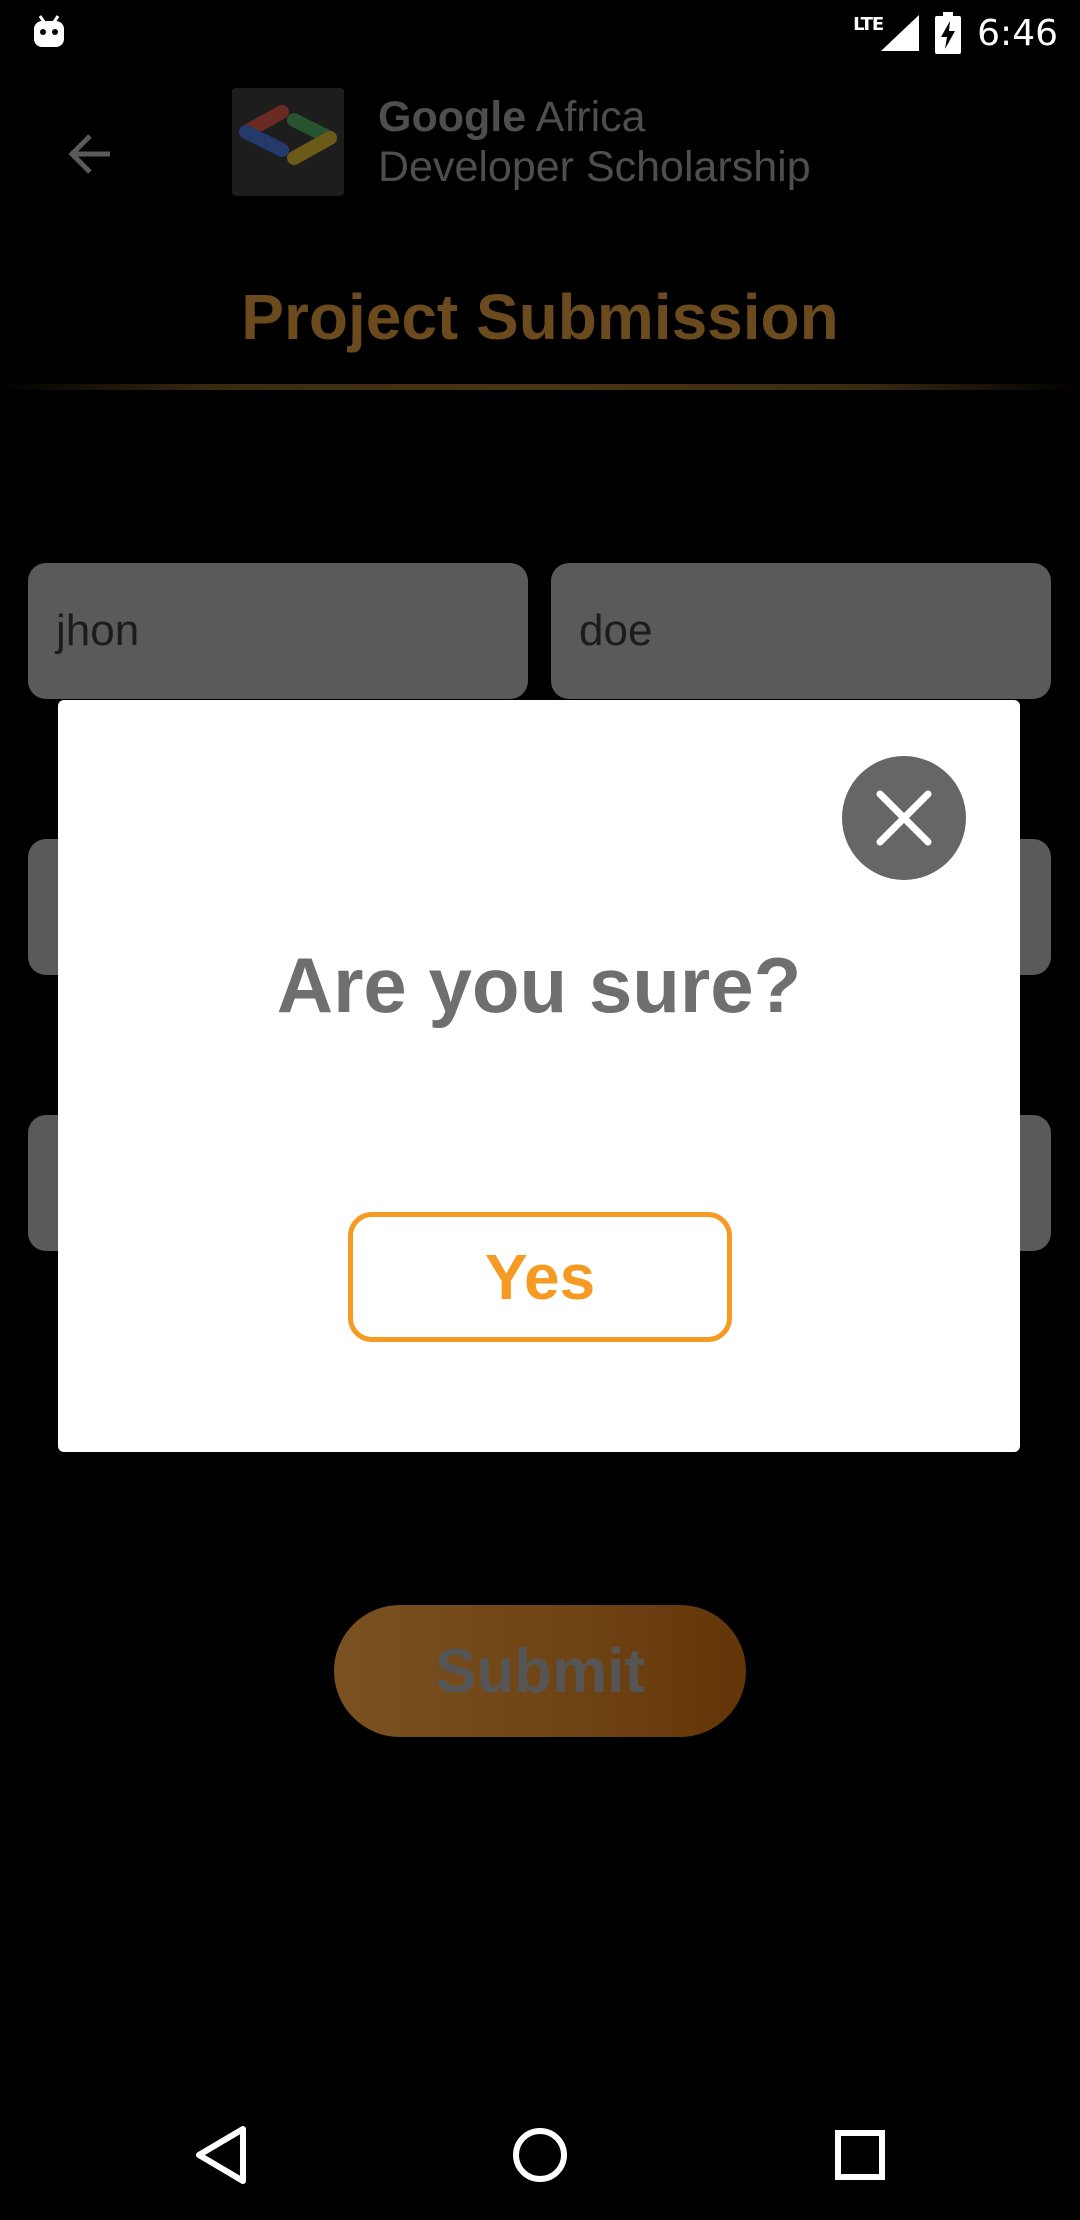 Image resolution: width=1080 pixels, height=2220 pixels. What do you see at coordinates (948, 33) in the screenshot?
I see `battery-charging-icon` at bounding box center [948, 33].